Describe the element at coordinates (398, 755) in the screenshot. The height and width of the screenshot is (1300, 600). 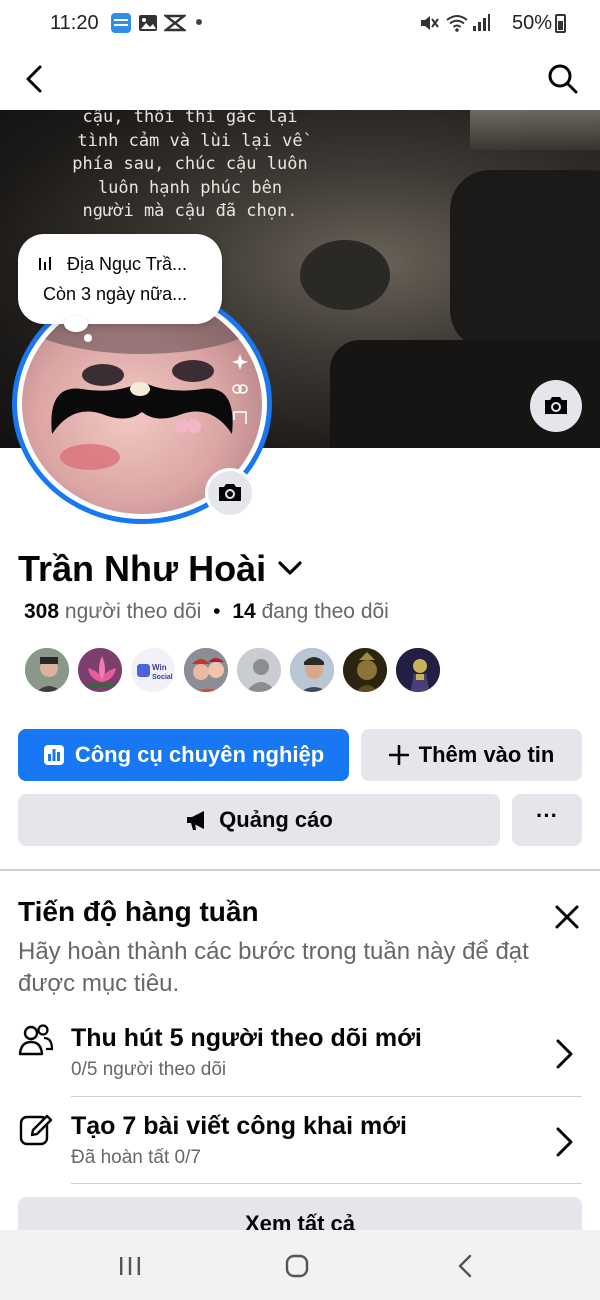
I see `plus-icon` at that location.